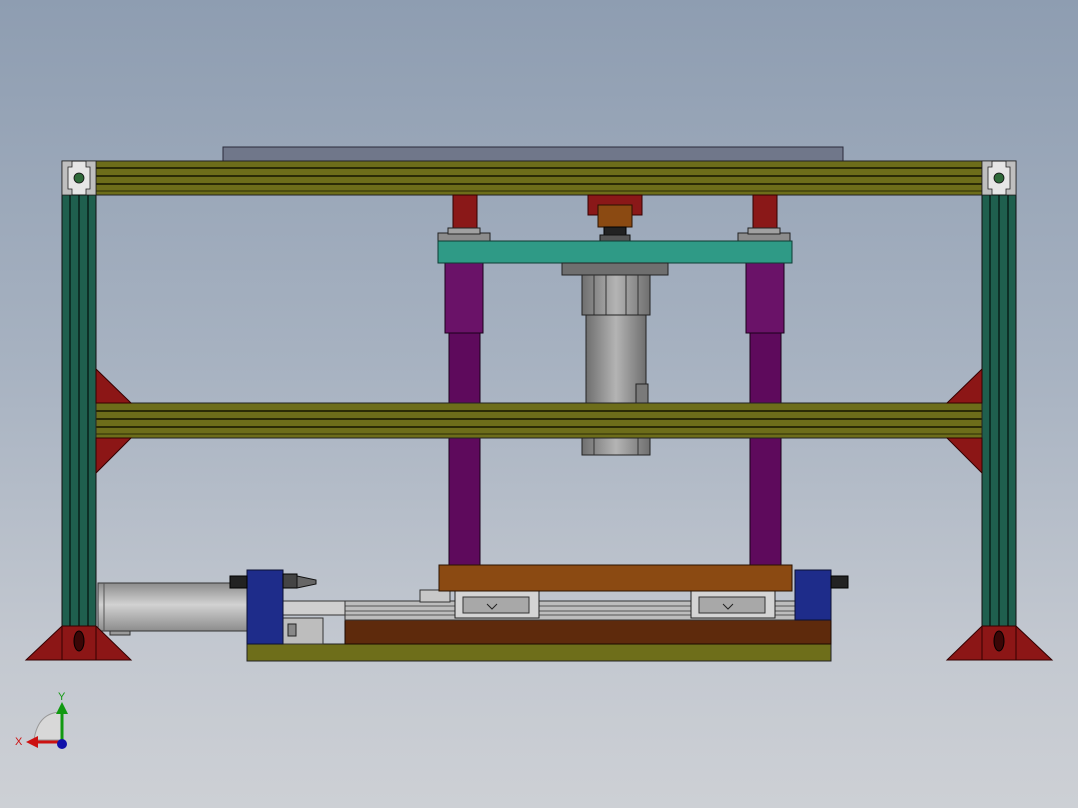 This screenshot has width=1078, height=808. Describe the element at coordinates (465, 212) in the screenshot. I see `left-upper-bushing` at that location.